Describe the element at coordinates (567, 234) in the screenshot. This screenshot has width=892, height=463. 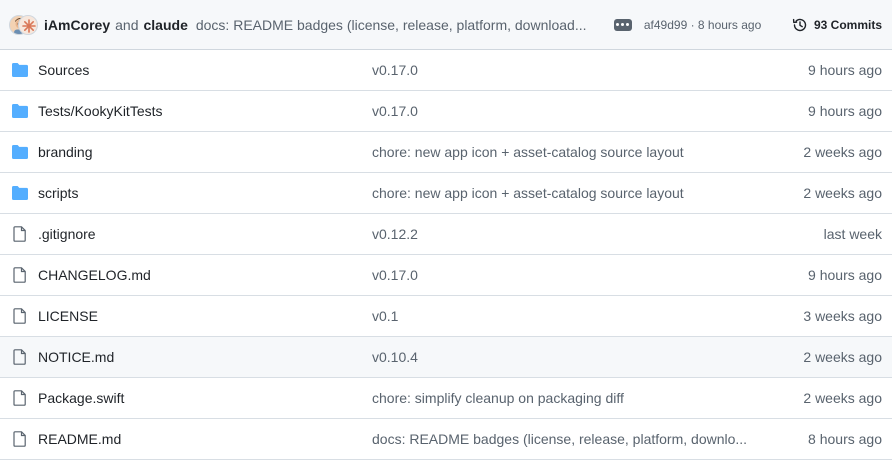
I see `commit-message-link: v0.12.2` at that location.